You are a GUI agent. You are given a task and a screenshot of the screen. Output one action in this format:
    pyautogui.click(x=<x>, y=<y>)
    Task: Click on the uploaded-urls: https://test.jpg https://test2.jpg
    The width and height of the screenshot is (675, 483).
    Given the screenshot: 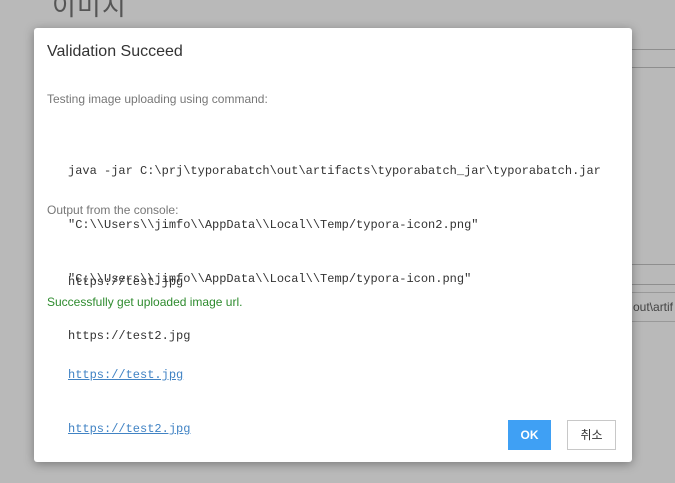 What is the action you would take?
    pyautogui.click(x=129, y=402)
    